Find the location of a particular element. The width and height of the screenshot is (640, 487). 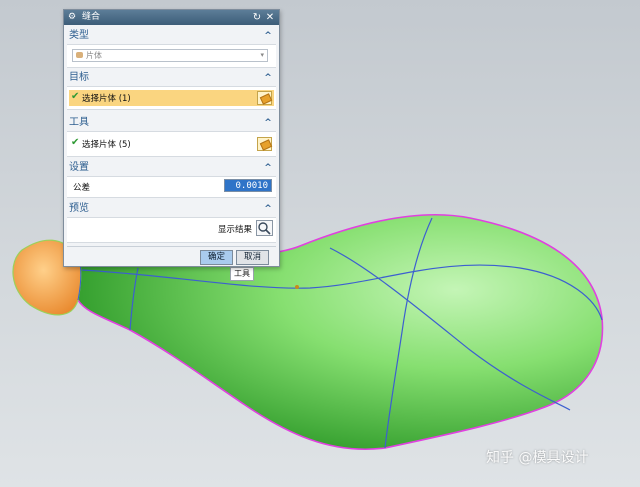

section-settings-label: 设置 is located at coordinates (79, 167).